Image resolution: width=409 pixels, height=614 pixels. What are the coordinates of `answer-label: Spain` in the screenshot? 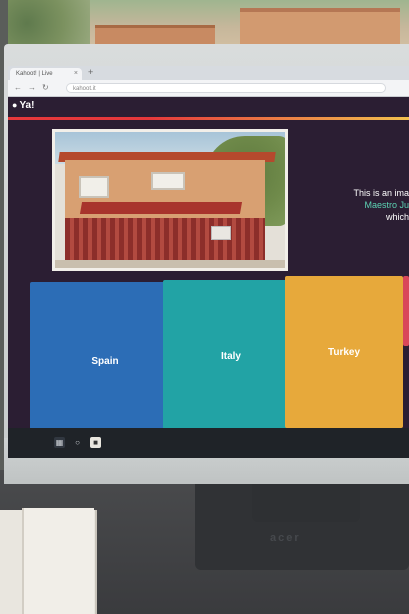 It's located at (105, 361).